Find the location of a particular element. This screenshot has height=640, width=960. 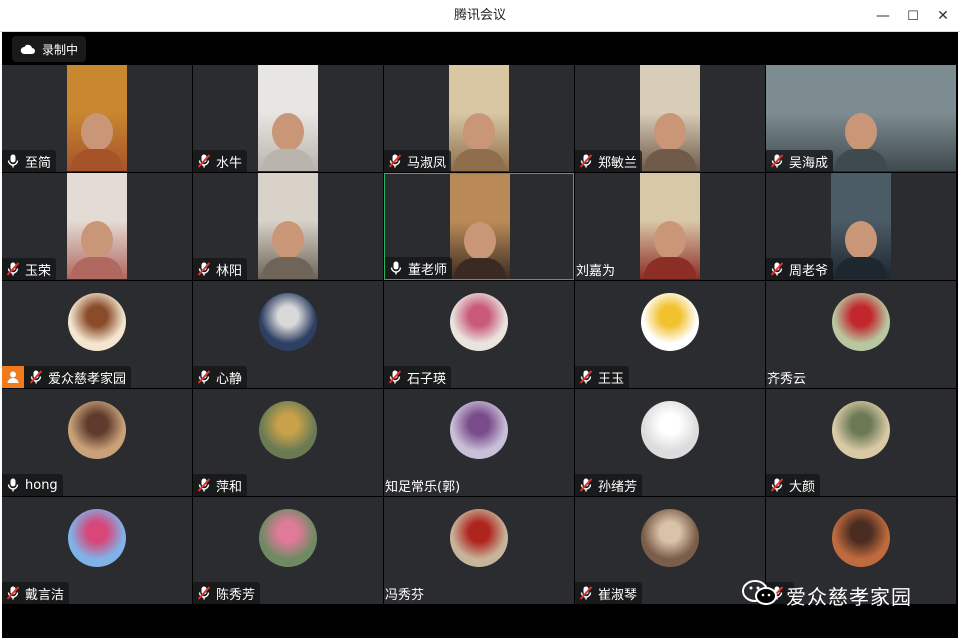

name-bar: 萍和 is located at coordinates (220, 485).